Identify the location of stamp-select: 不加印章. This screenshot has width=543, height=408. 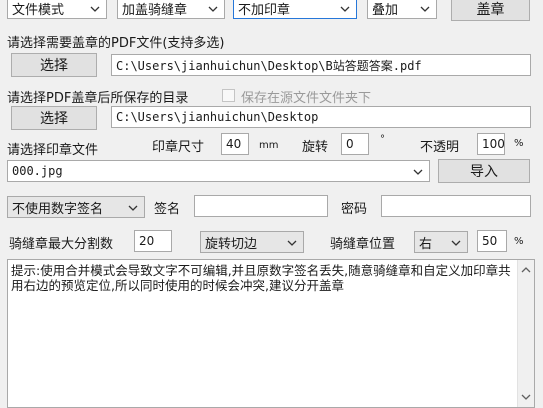
(295, 9).